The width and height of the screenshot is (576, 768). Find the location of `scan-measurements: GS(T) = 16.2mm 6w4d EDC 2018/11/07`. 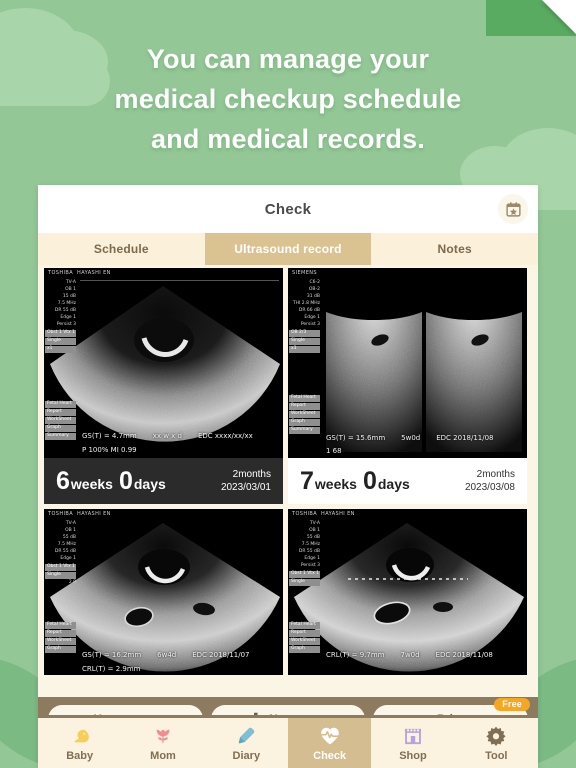

scan-measurements: GS(T) = 16.2mm 6w4d EDC 2018/11/07 is located at coordinates (166, 655).